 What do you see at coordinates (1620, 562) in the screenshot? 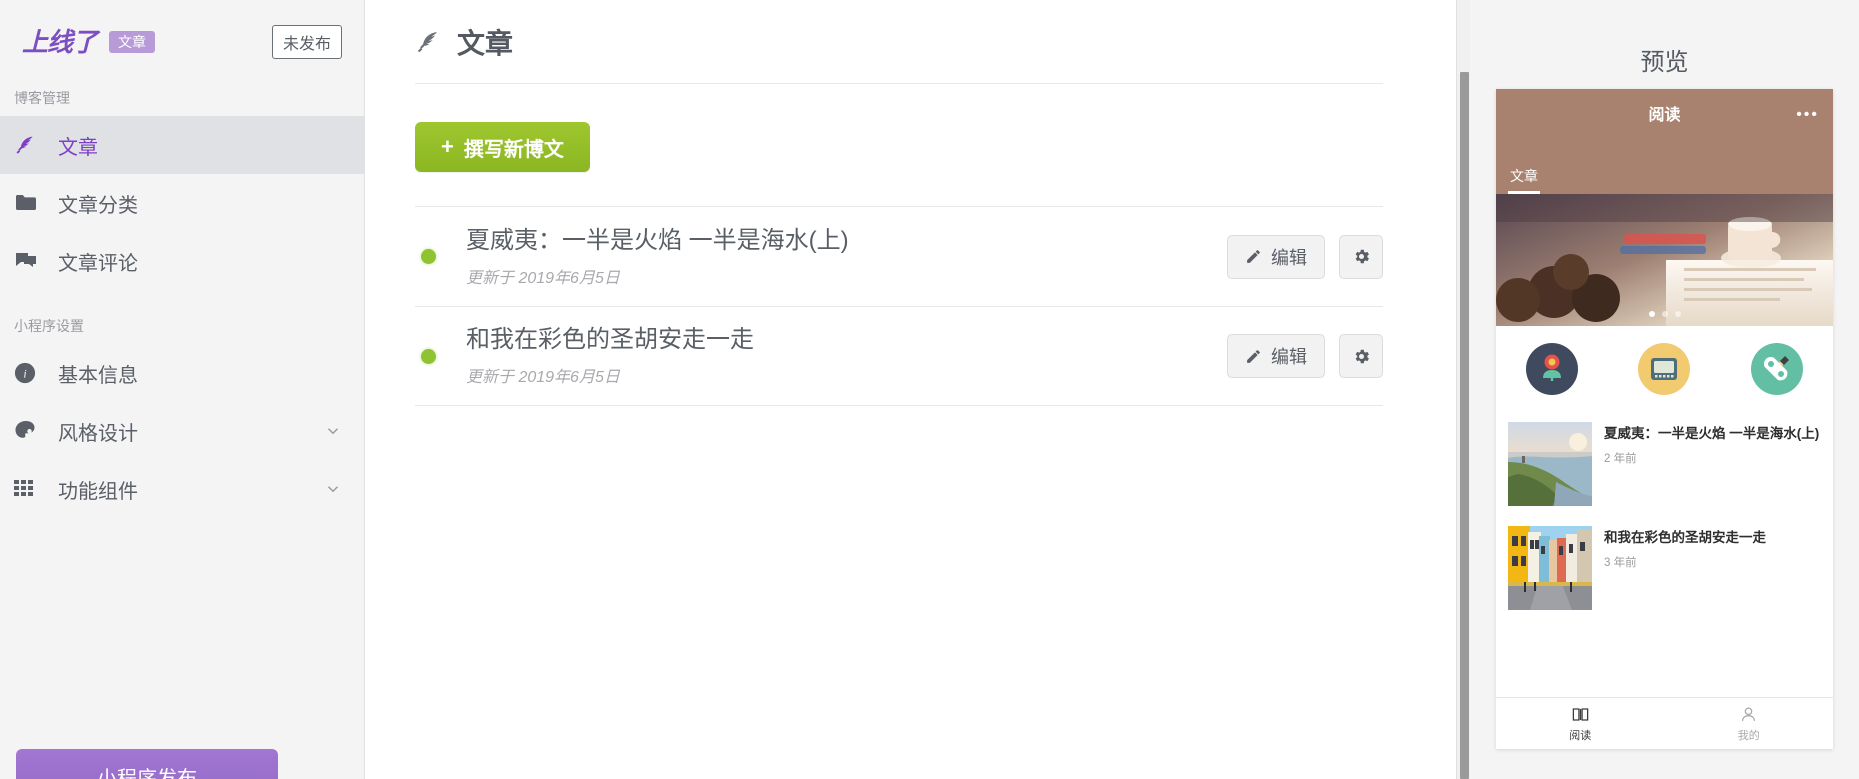
I see `phone-post-time: 3 年前` at bounding box center [1620, 562].